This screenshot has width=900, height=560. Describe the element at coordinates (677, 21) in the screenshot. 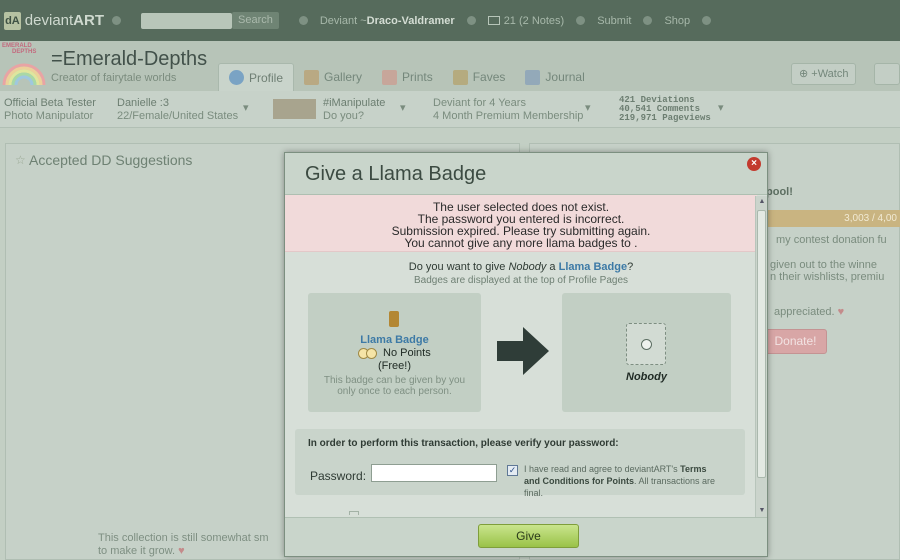

I see `shop-link: Shop` at that location.